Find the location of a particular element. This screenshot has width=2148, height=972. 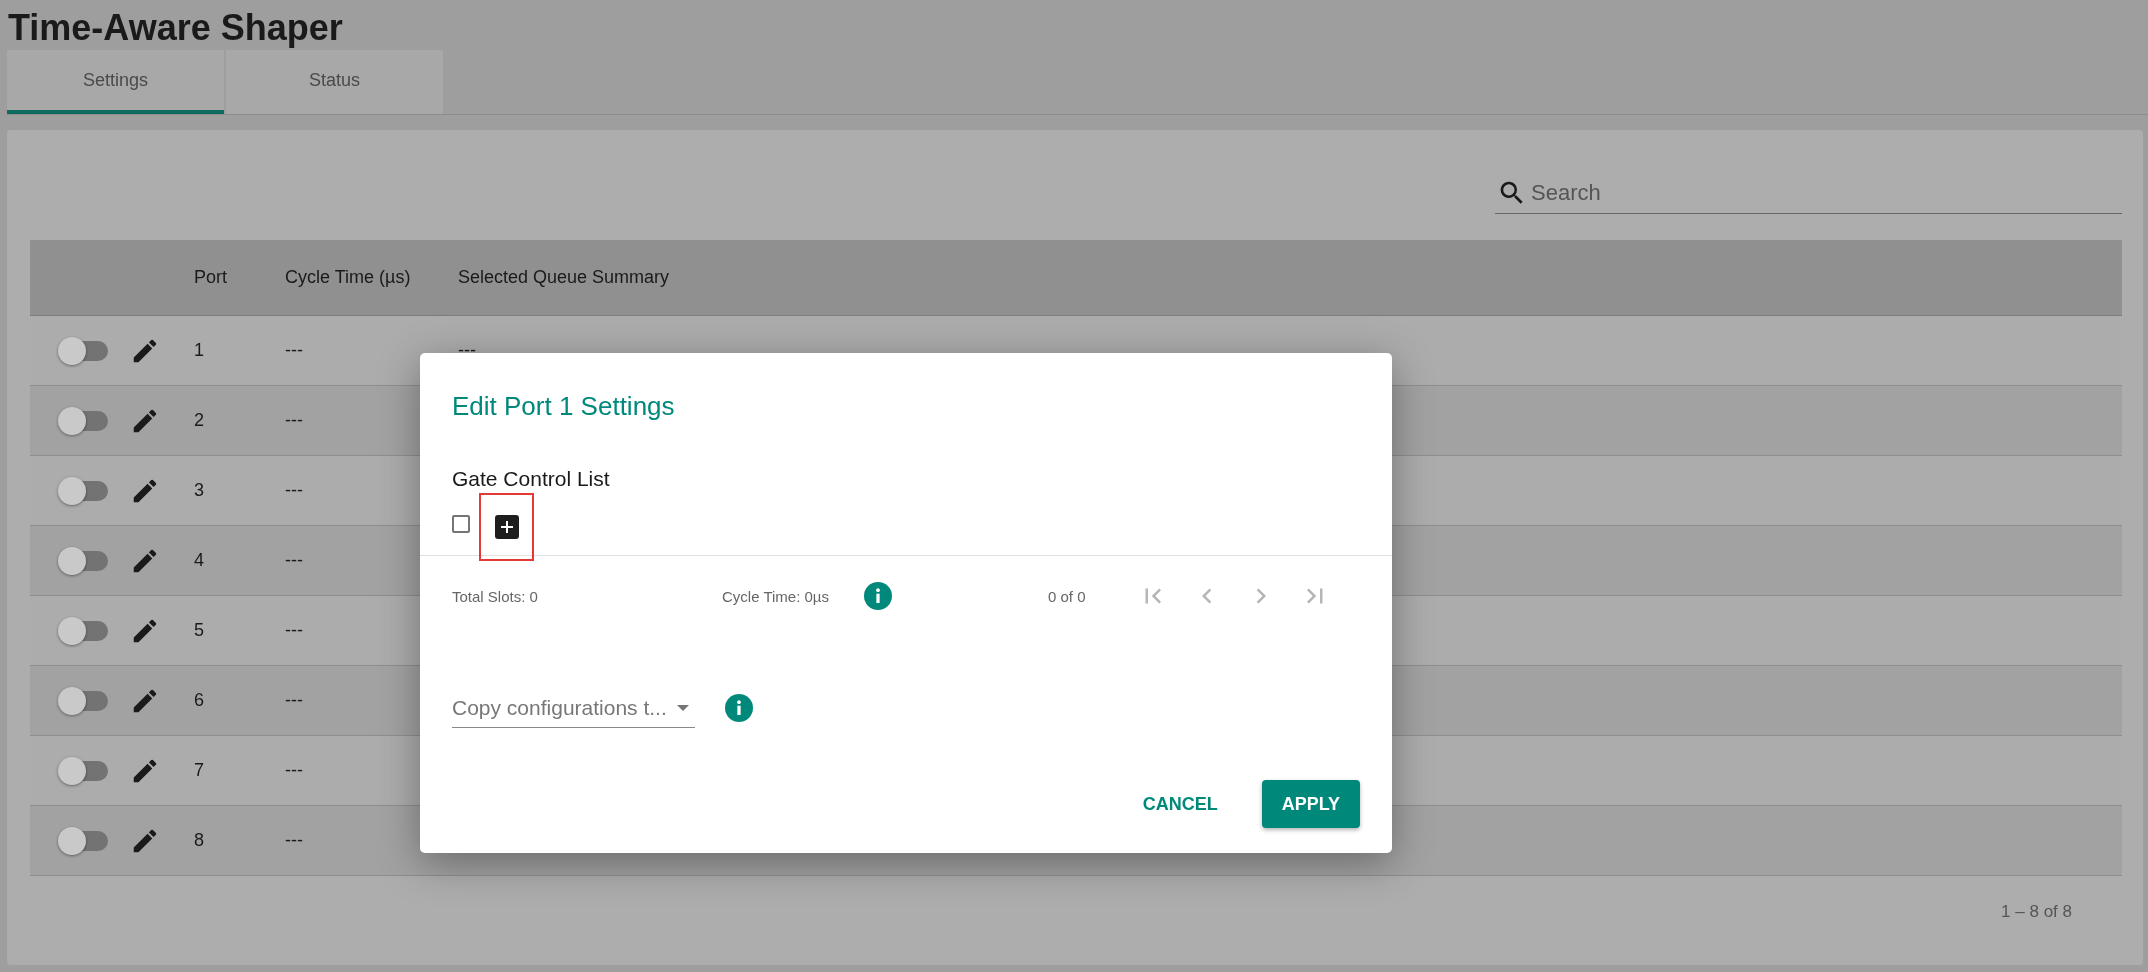

table-cell-text: 3 is located at coordinates (199, 490).